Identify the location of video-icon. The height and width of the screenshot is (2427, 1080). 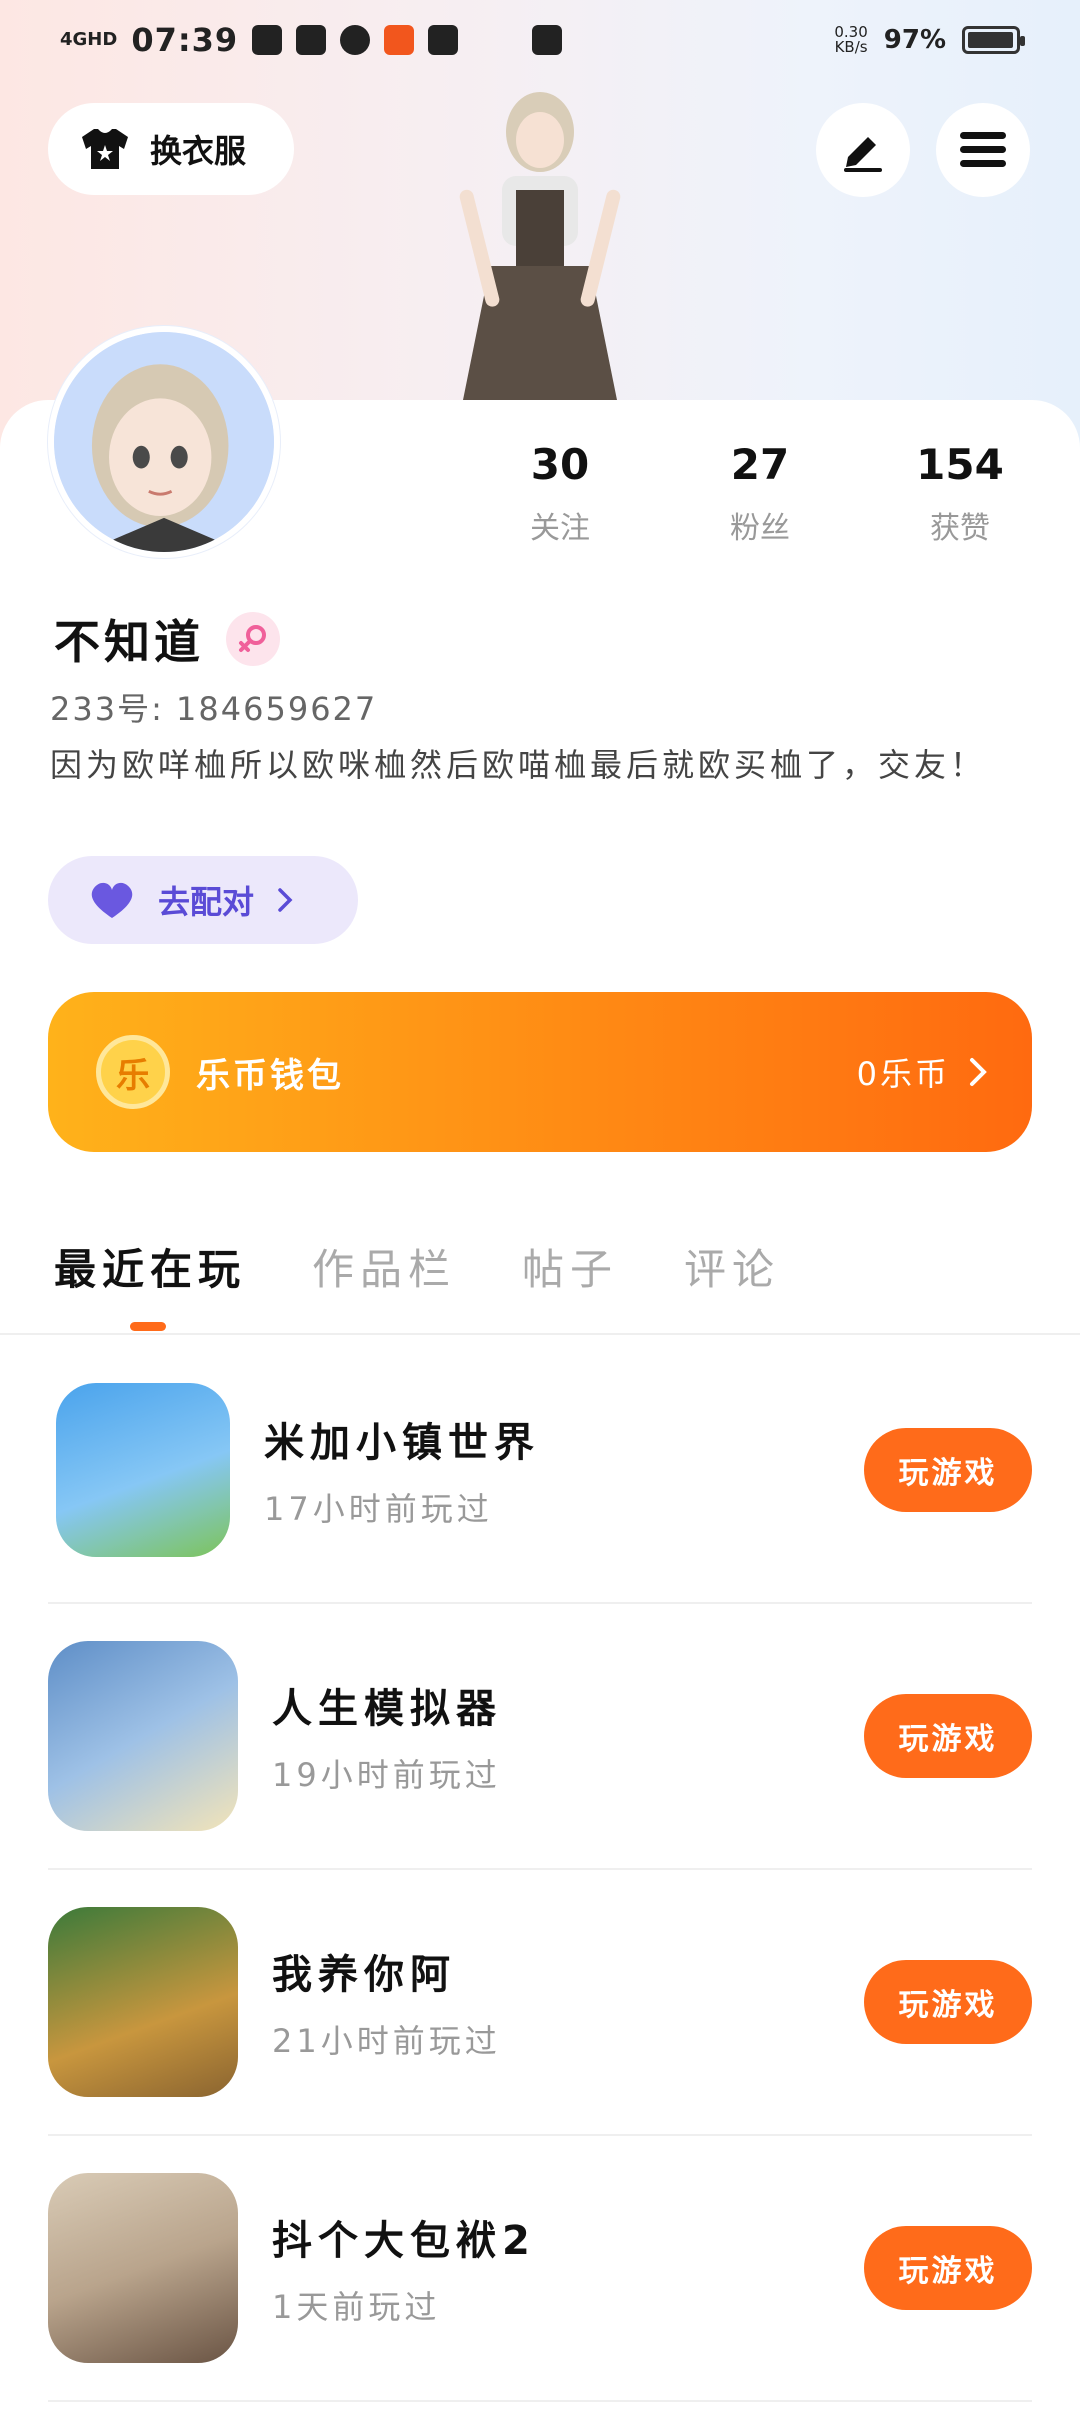
(547, 40).